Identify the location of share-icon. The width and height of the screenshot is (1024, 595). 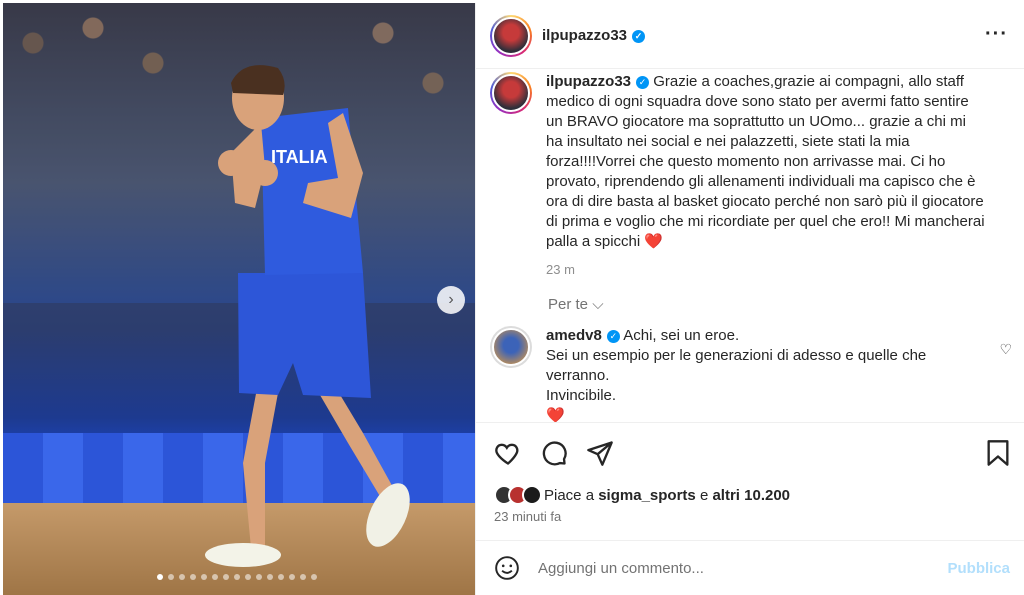
(600, 453).